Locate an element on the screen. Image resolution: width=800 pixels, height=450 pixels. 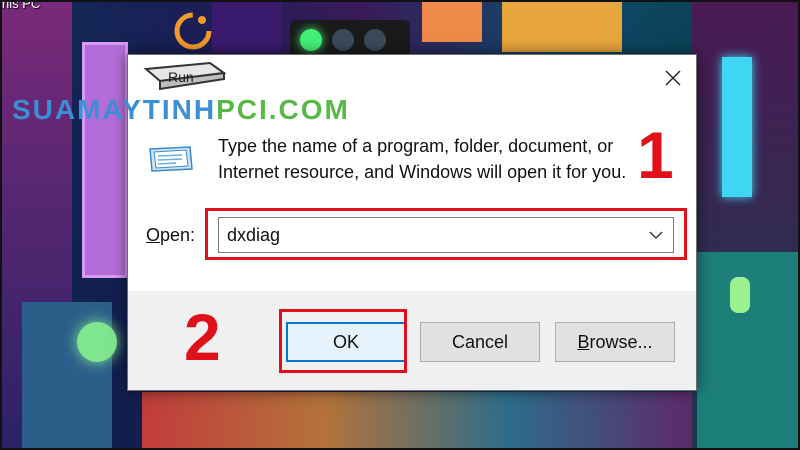
traffic-light-green is located at coordinates (311, 40).